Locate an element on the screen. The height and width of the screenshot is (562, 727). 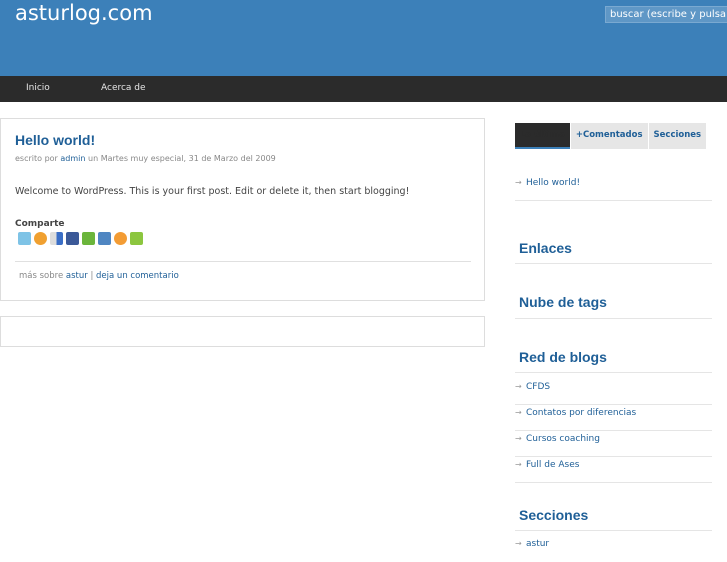
comment-link: deja un comentario is located at coordinates (137, 276).